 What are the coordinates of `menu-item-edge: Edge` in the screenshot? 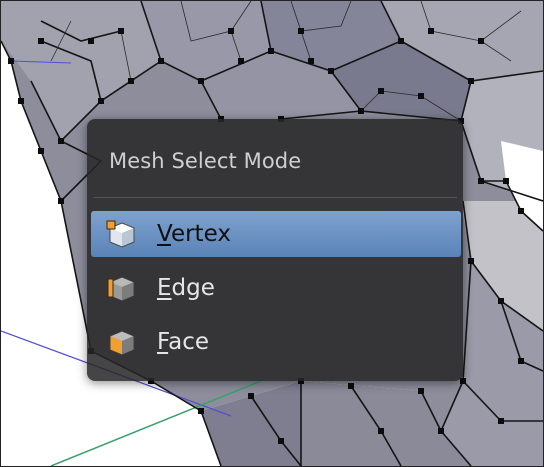 It's located at (276, 288).